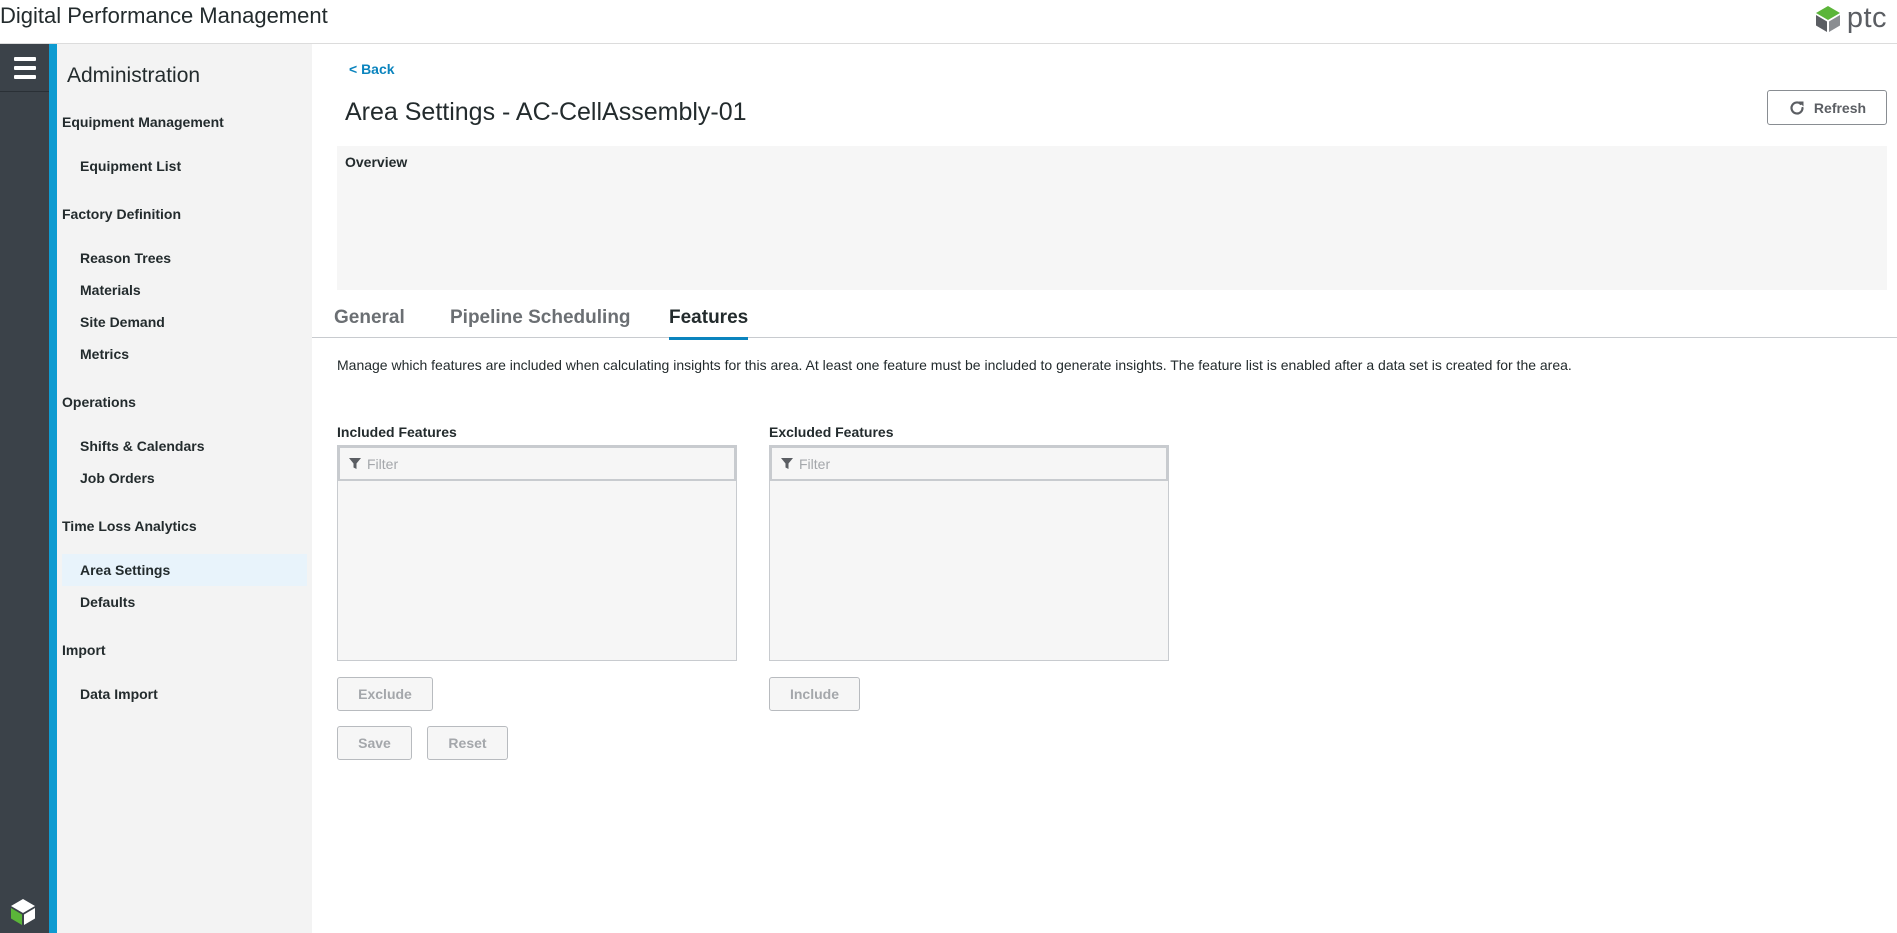 The image size is (1897, 933). Describe the element at coordinates (23, 912) in the screenshot. I see `thingworx-logo-icon` at that location.